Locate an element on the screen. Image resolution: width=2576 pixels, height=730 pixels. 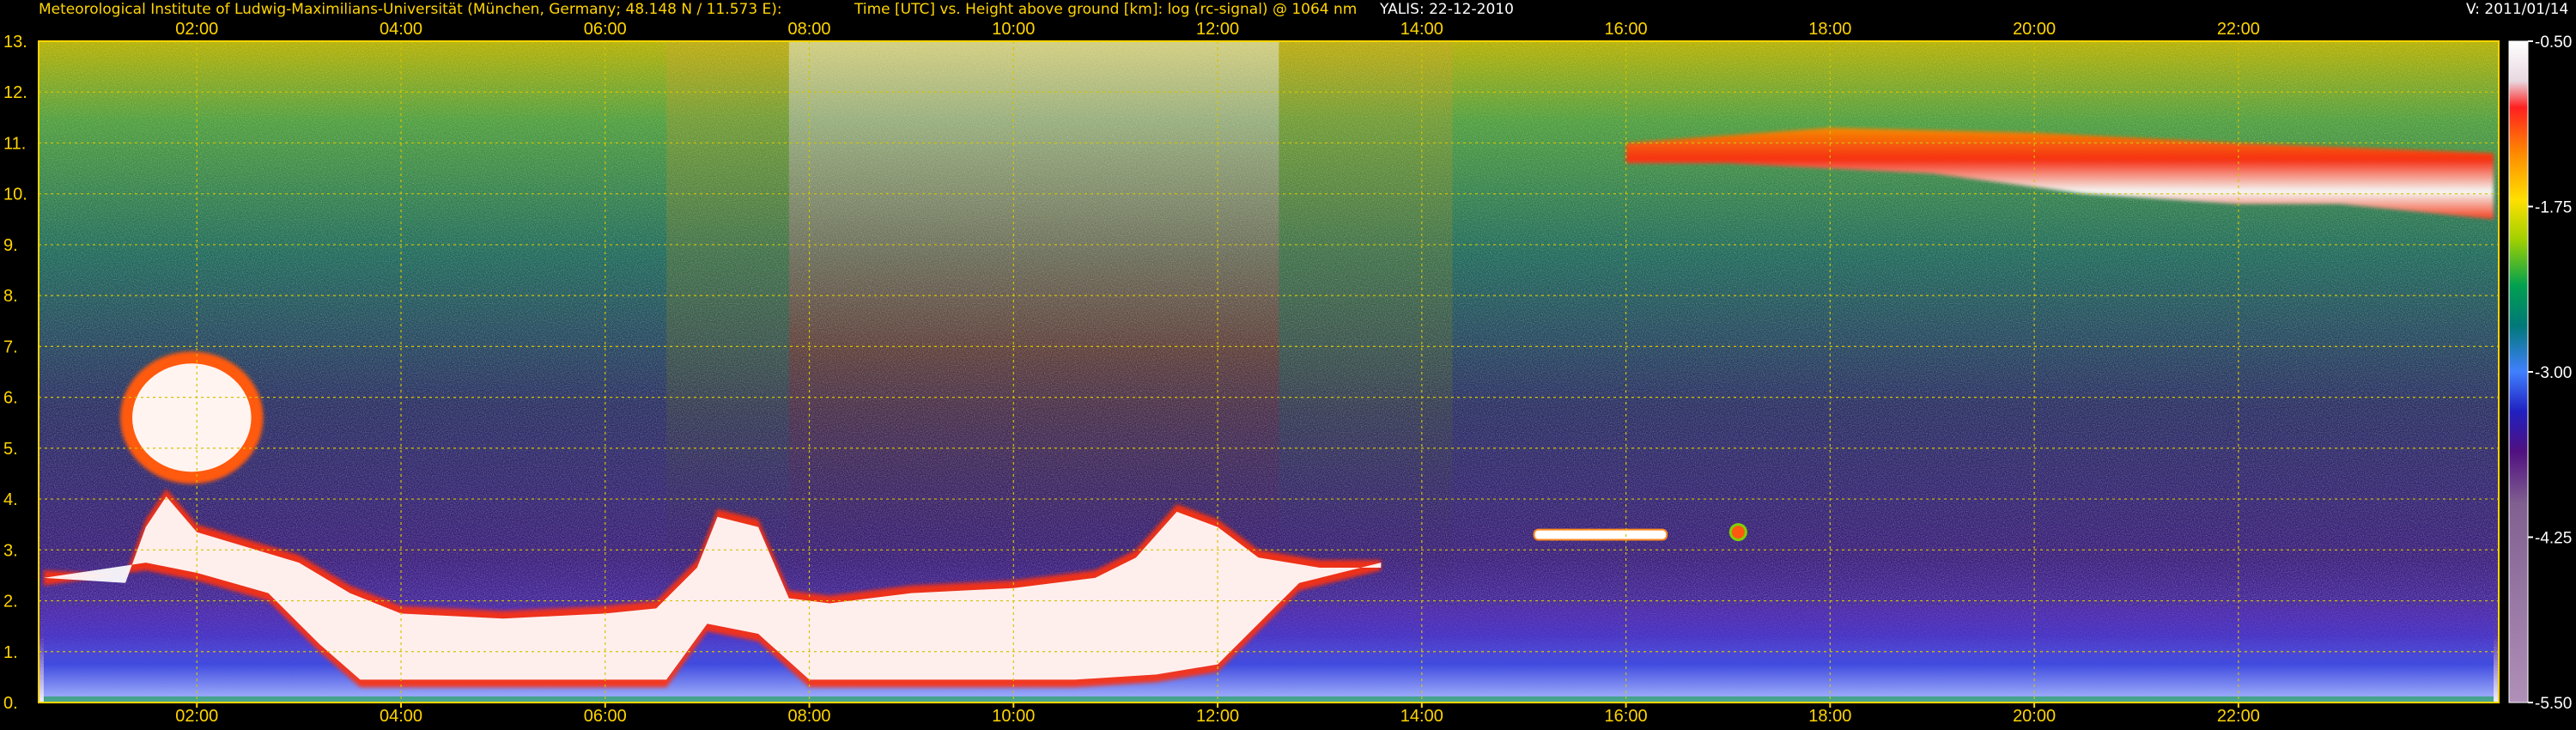
y-tick-label: 7. is located at coordinates (11, 347).